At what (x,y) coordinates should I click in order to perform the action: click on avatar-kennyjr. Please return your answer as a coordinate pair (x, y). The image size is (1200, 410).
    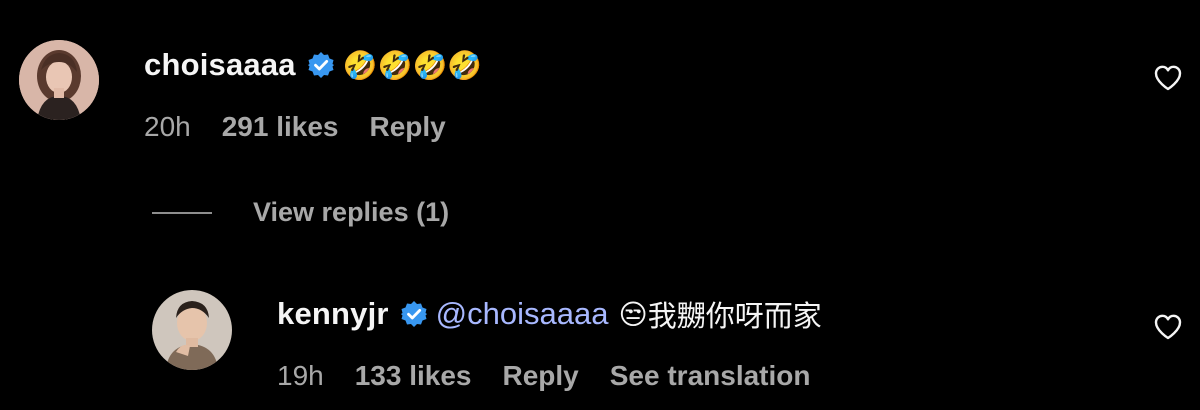
    Looking at the image, I should click on (192, 330).